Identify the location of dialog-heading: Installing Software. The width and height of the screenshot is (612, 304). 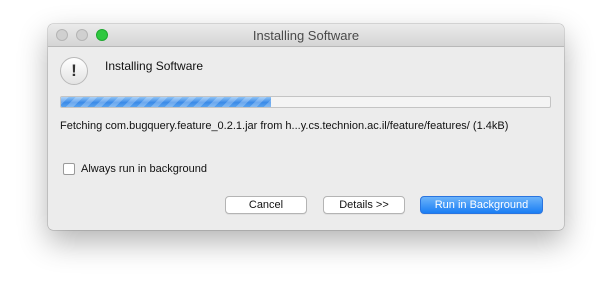
(154, 66).